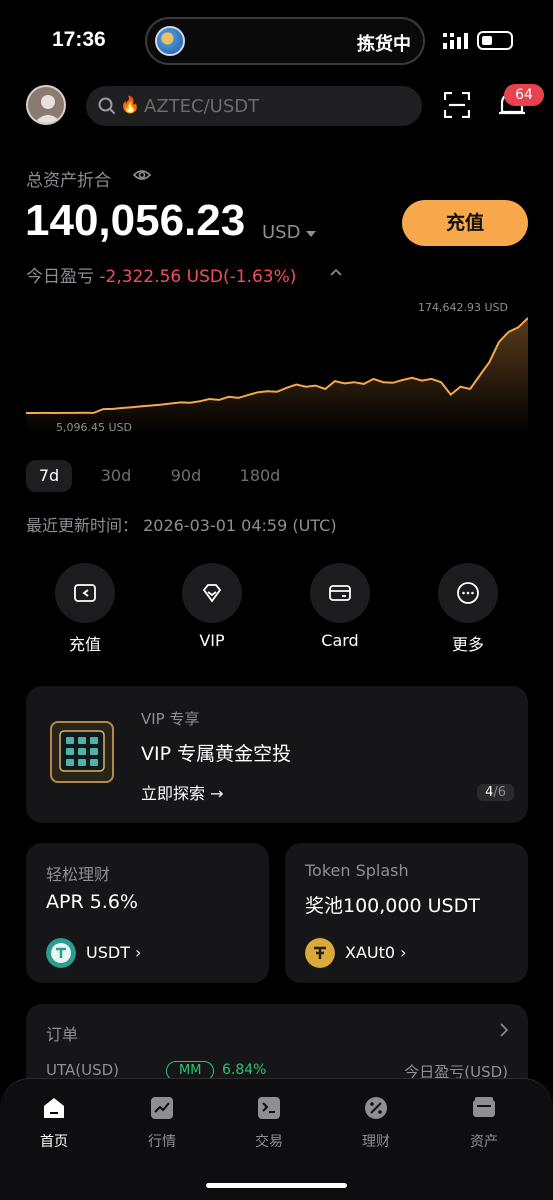 The height and width of the screenshot is (1200, 553). What do you see at coordinates (212, 606) in the screenshot?
I see `quick-action-vip: VIP` at bounding box center [212, 606].